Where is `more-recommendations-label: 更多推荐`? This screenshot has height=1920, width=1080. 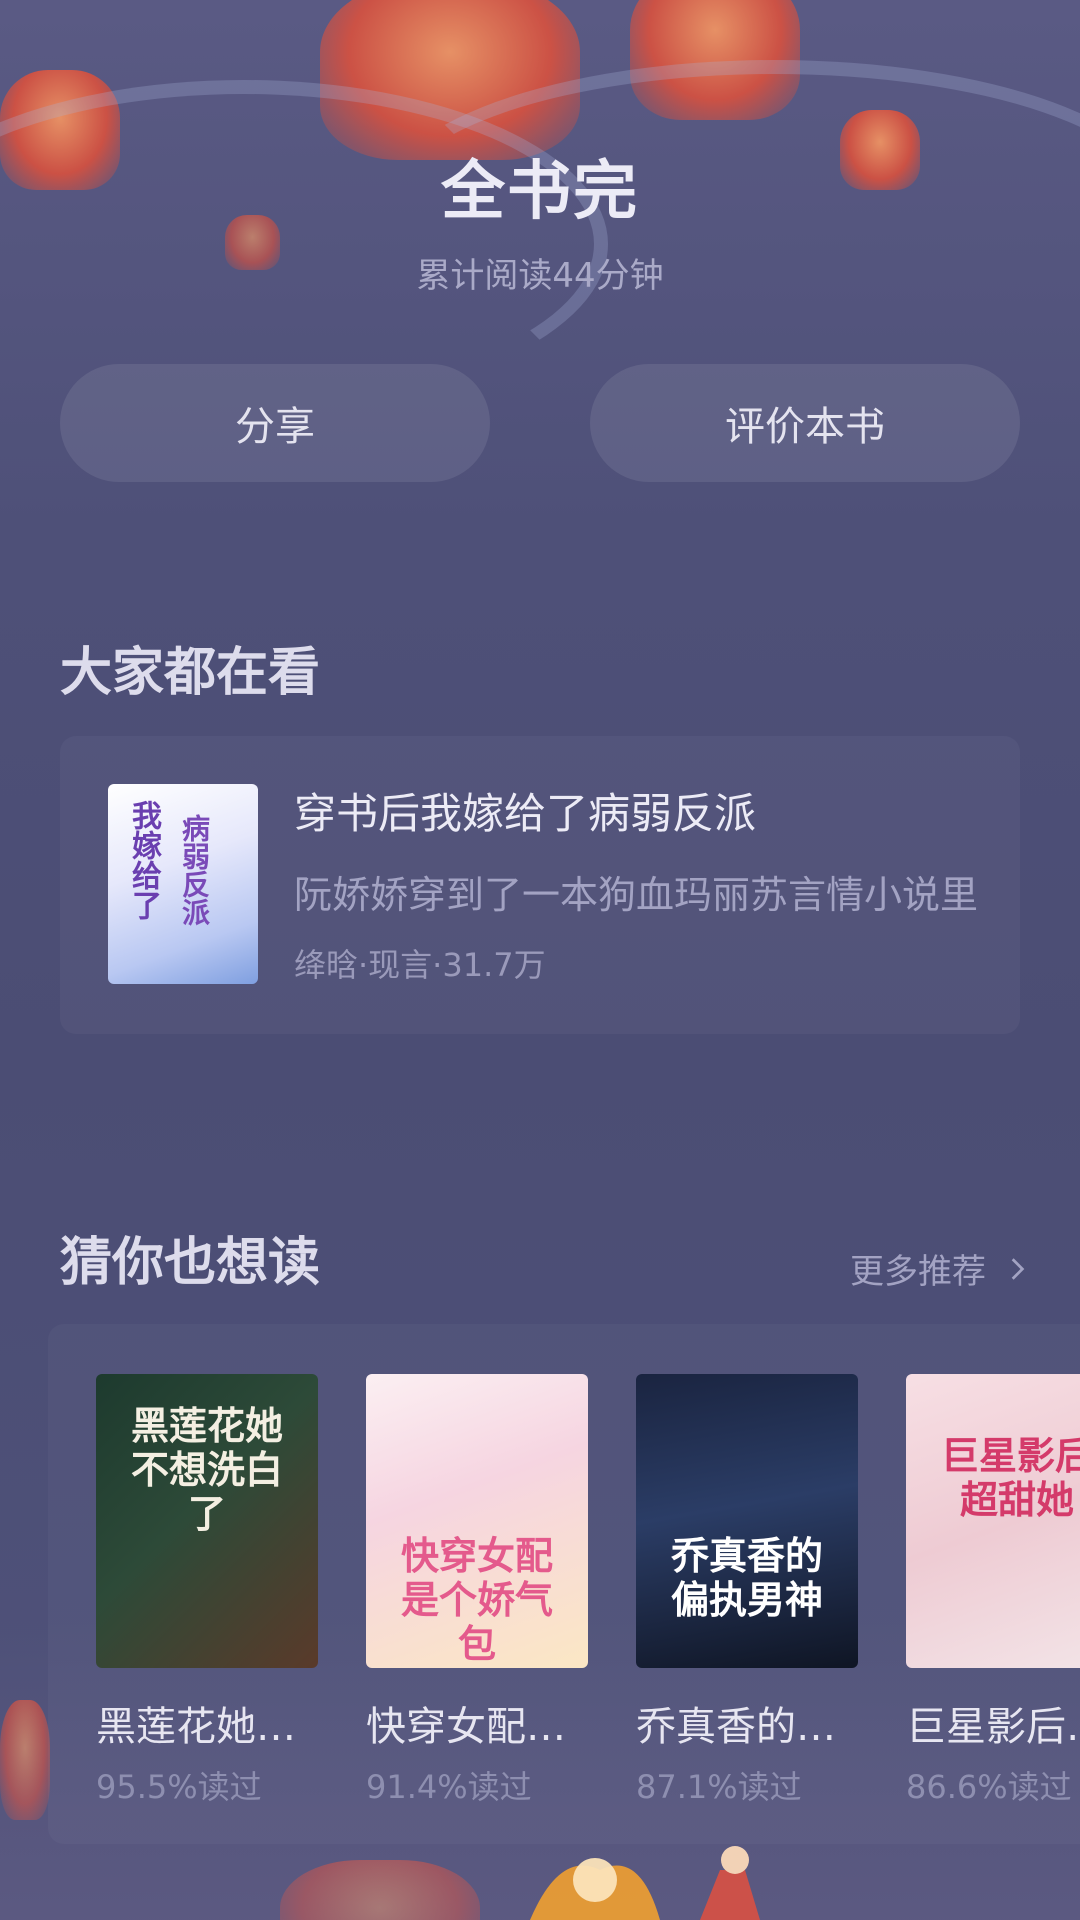
more-recommendations-label: 更多推荐 is located at coordinates (918, 1272).